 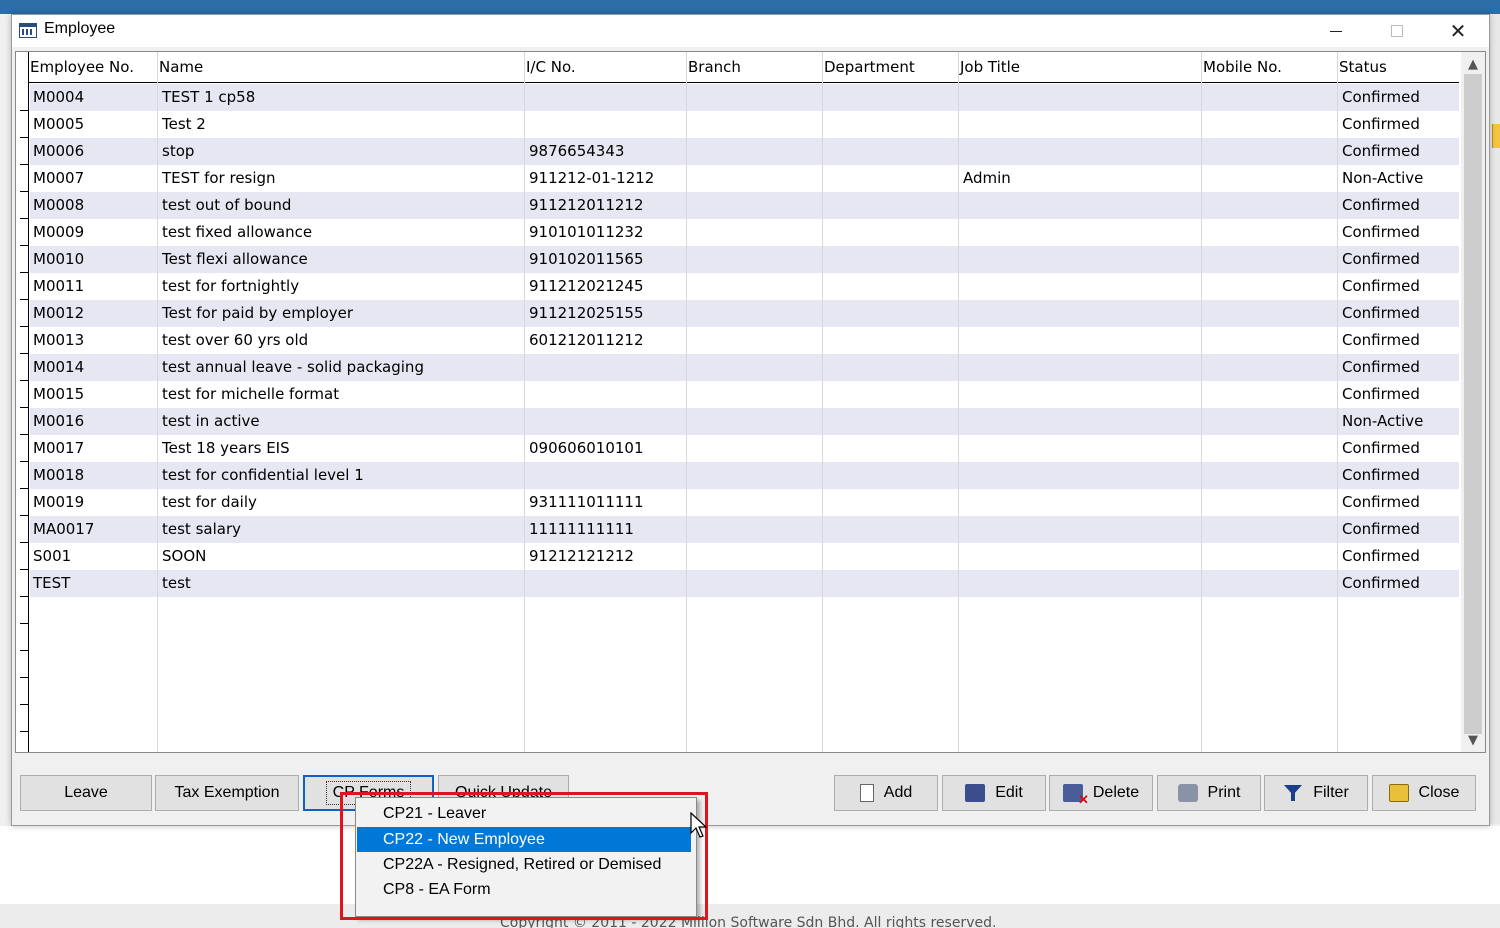 I want to click on scrollbar-thumb, so click(x=1473, y=404).